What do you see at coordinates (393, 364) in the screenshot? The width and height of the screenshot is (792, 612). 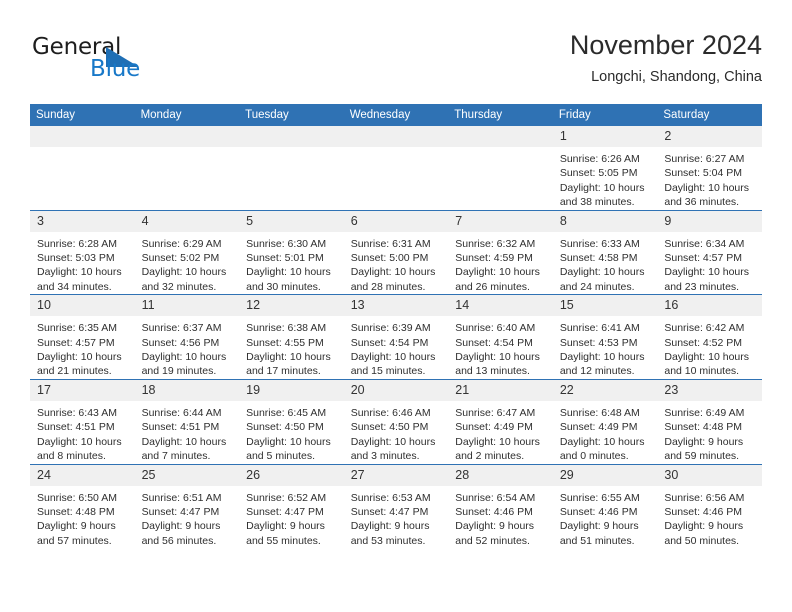 I see `daylight-text: Daylight: 10 hours and 15 minutes.` at bounding box center [393, 364].